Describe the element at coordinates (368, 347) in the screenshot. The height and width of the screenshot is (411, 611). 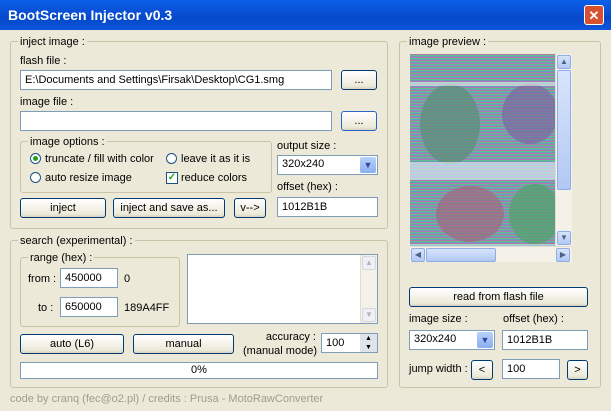
I see `spin-down-icon: ▼` at that location.